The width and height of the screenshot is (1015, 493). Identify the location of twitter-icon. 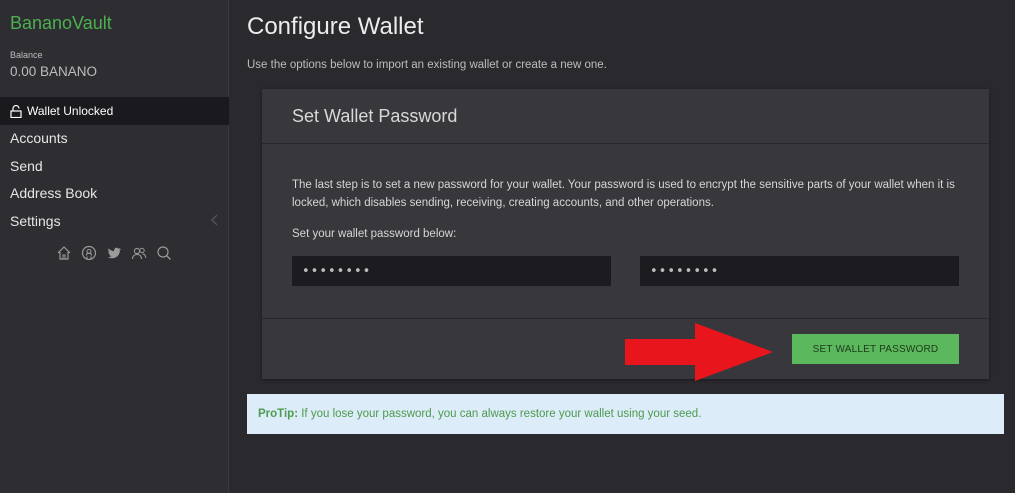
(114, 253).